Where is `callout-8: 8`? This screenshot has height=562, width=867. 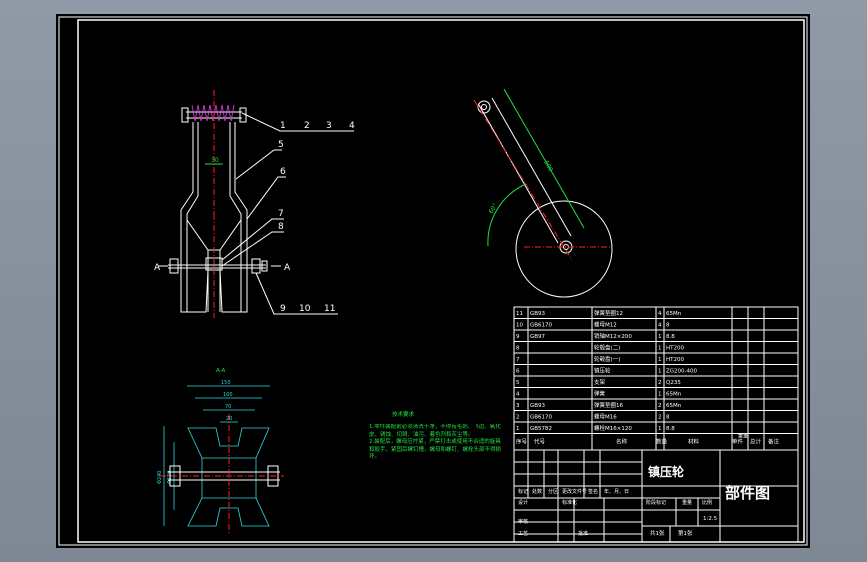
callout-8: 8 is located at coordinates (281, 227).